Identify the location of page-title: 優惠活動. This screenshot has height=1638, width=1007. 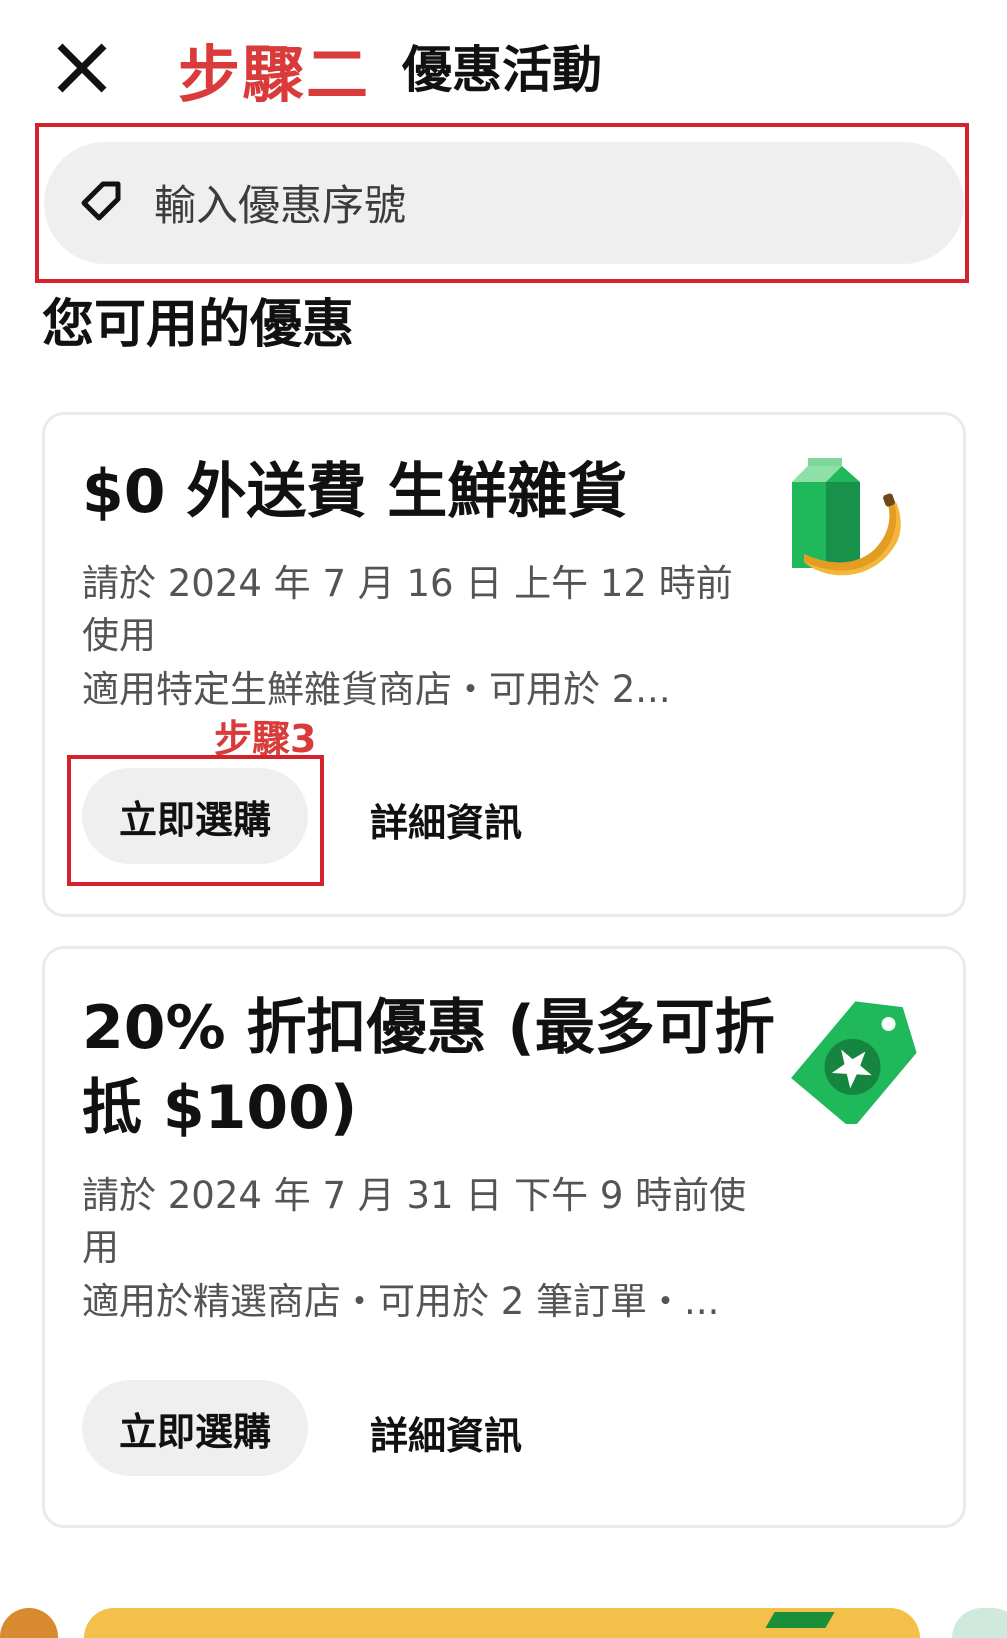
(502, 70).